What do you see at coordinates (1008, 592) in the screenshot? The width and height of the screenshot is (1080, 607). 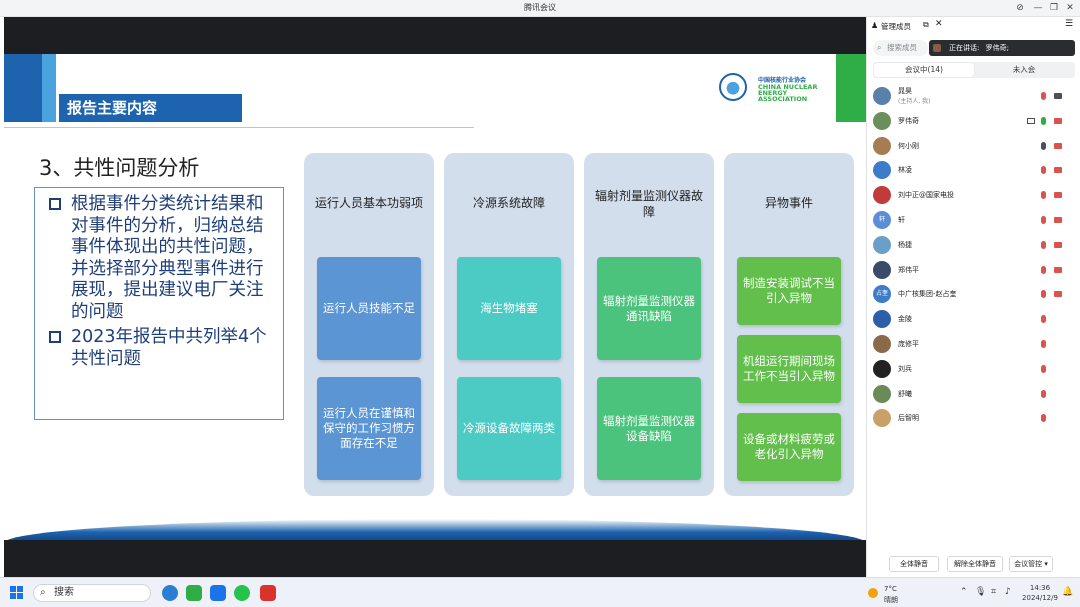 I see `volume-icon: ♪` at bounding box center [1008, 592].